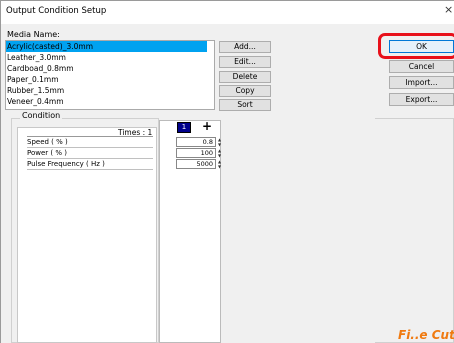 The height and width of the screenshot is (343, 454). I want to click on power-input: 100, so click(196, 153).